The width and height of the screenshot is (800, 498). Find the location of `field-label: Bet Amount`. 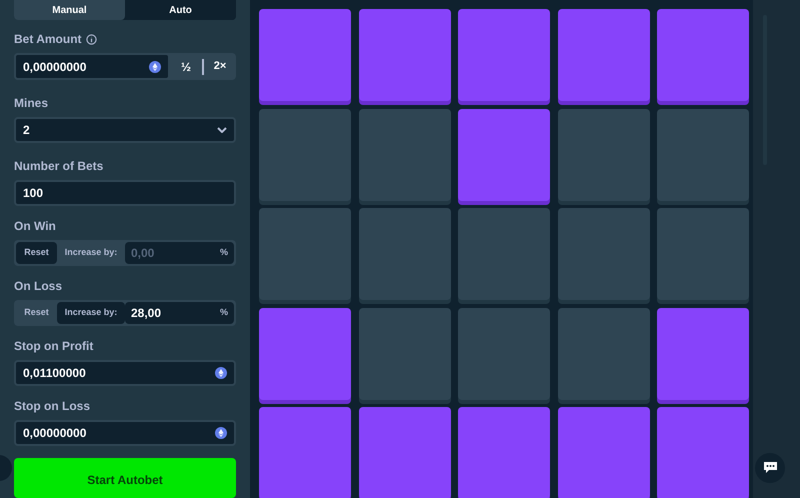

field-label: Bet Amount is located at coordinates (48, 39).